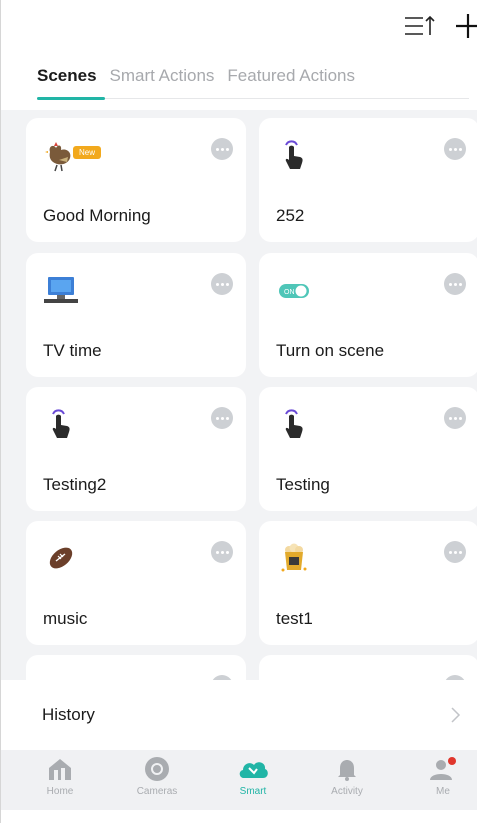  I want to click on bell-icon, so click(347, 770).